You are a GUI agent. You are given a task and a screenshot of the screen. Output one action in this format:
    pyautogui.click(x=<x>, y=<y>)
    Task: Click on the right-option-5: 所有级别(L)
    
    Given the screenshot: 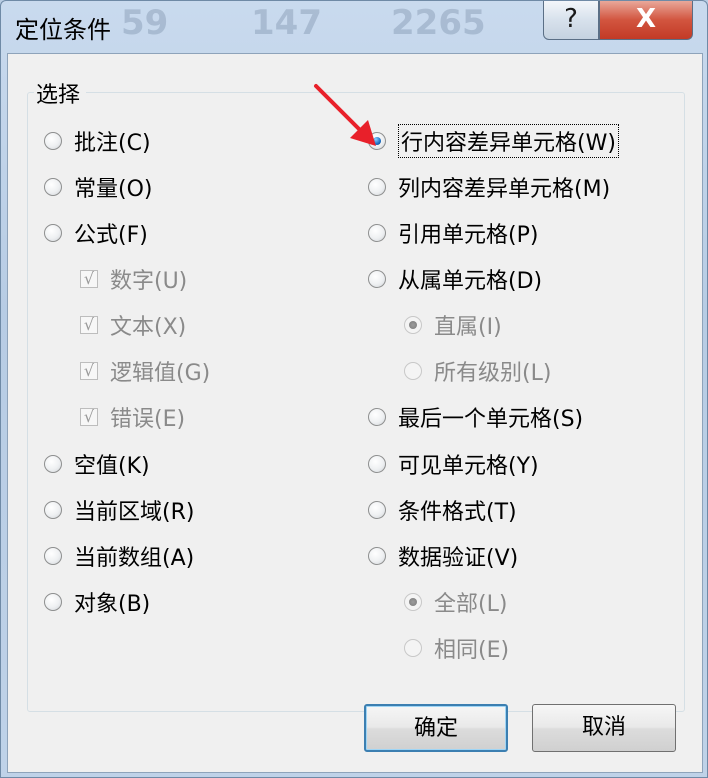 What is the action you would take?
    pyautogui.click(x=477, y=371)
    